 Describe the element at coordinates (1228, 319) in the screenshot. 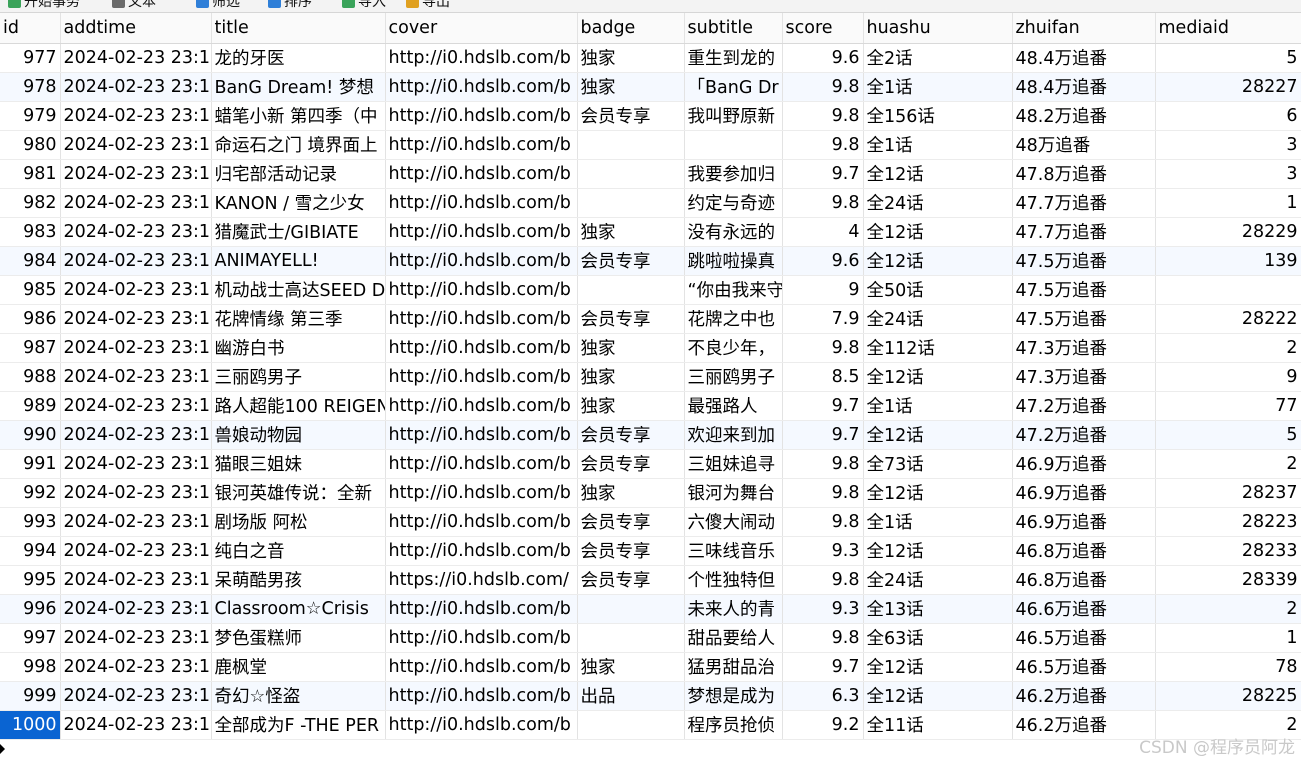

I see `cell-mediaid: 28222` at that location.